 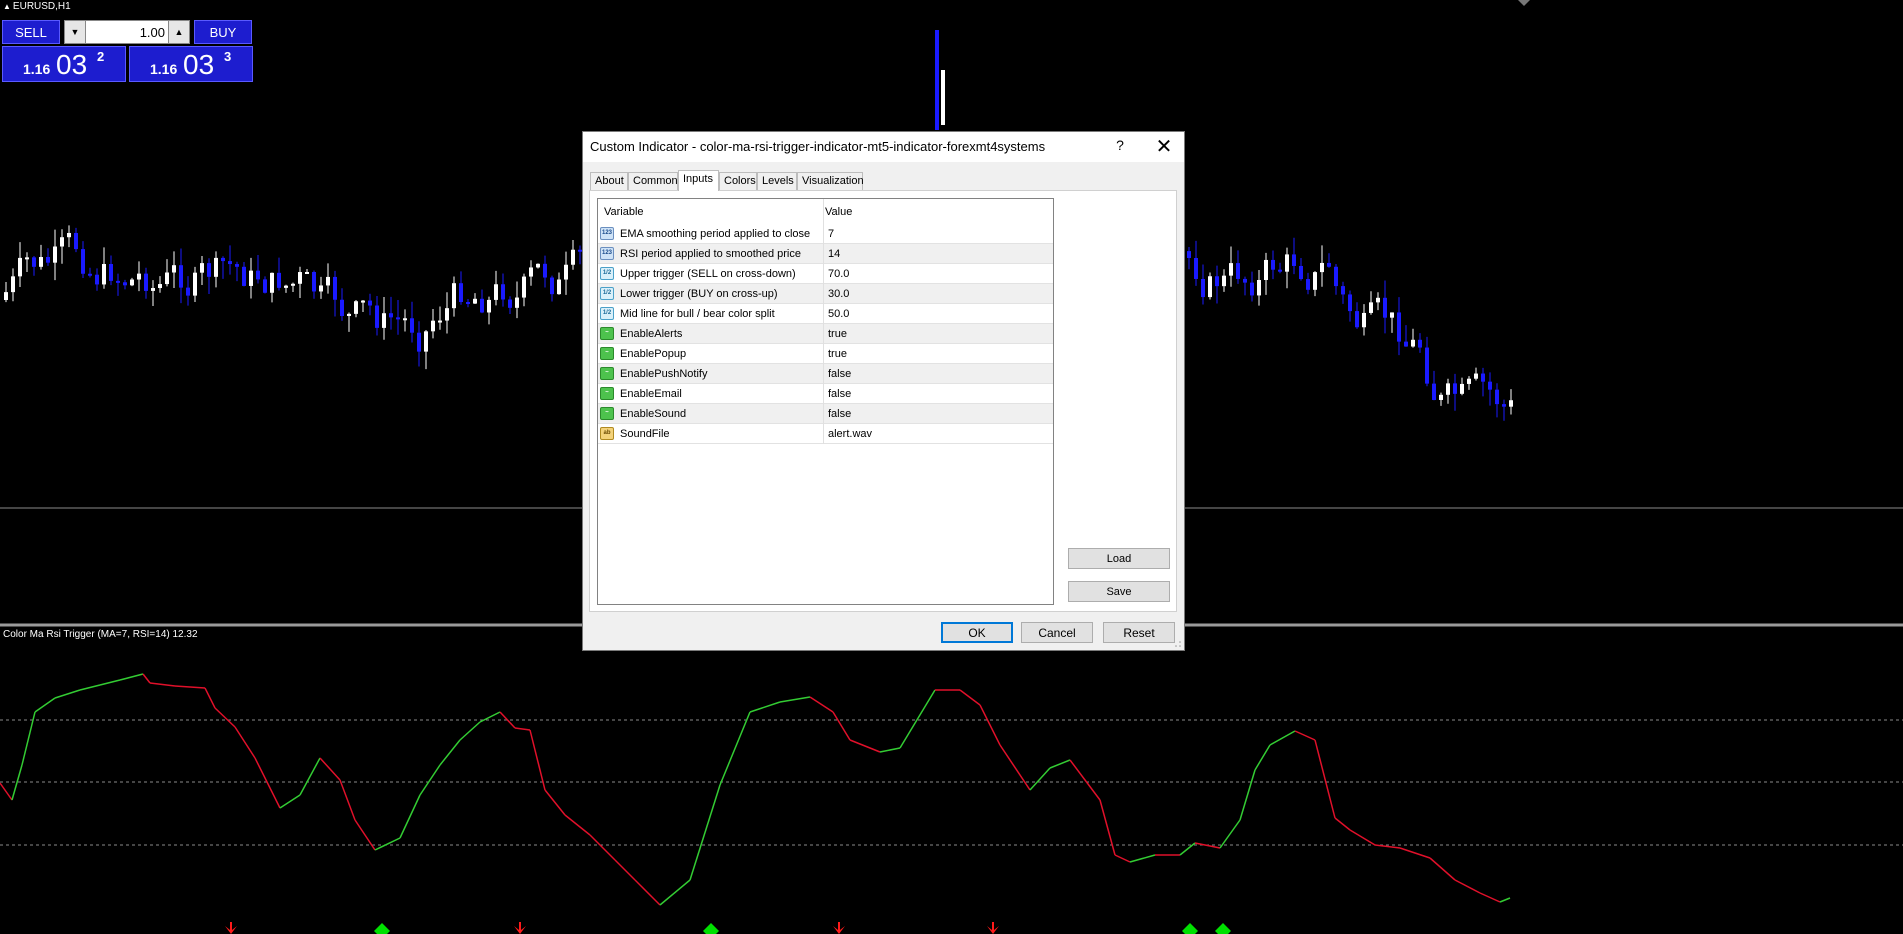 I want to click on input-row: 1/2 Lower trigger (BUY on cross-up) 30.0, so click(x=825, y=294).